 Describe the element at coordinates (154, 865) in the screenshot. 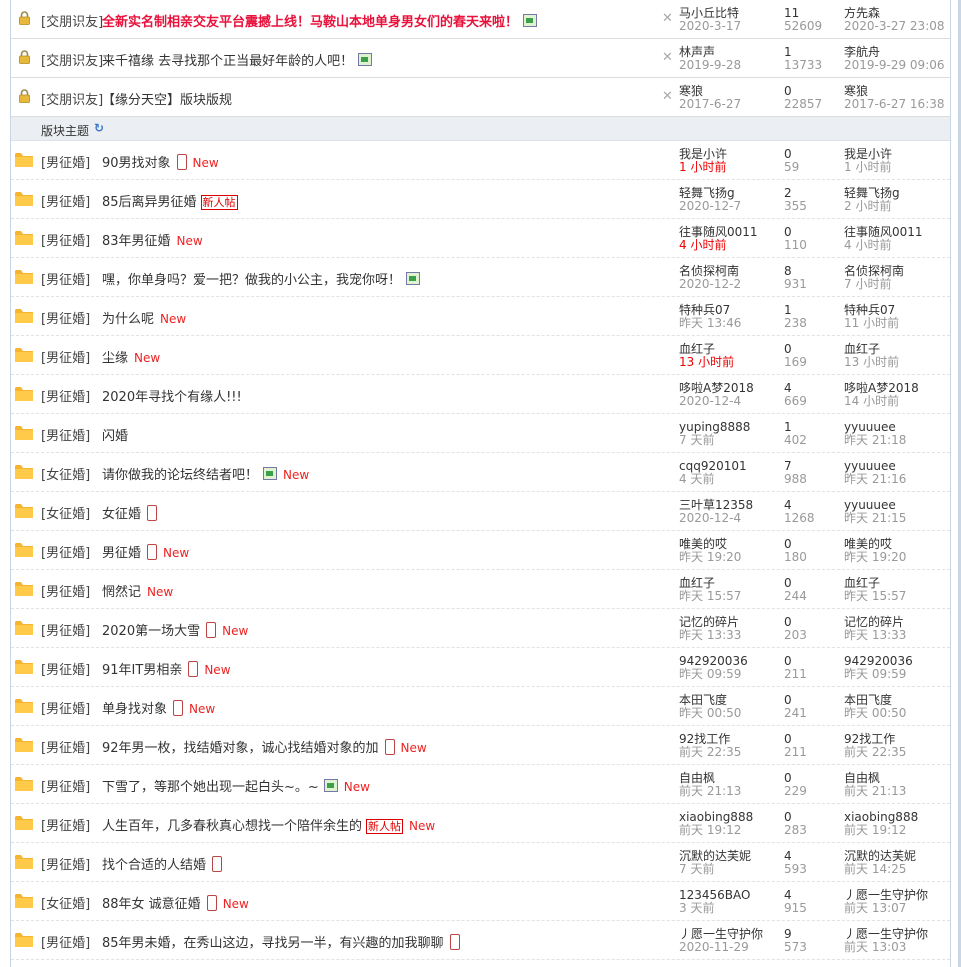

I see `thread-title-link: 找个合适的人结婚` at that location.